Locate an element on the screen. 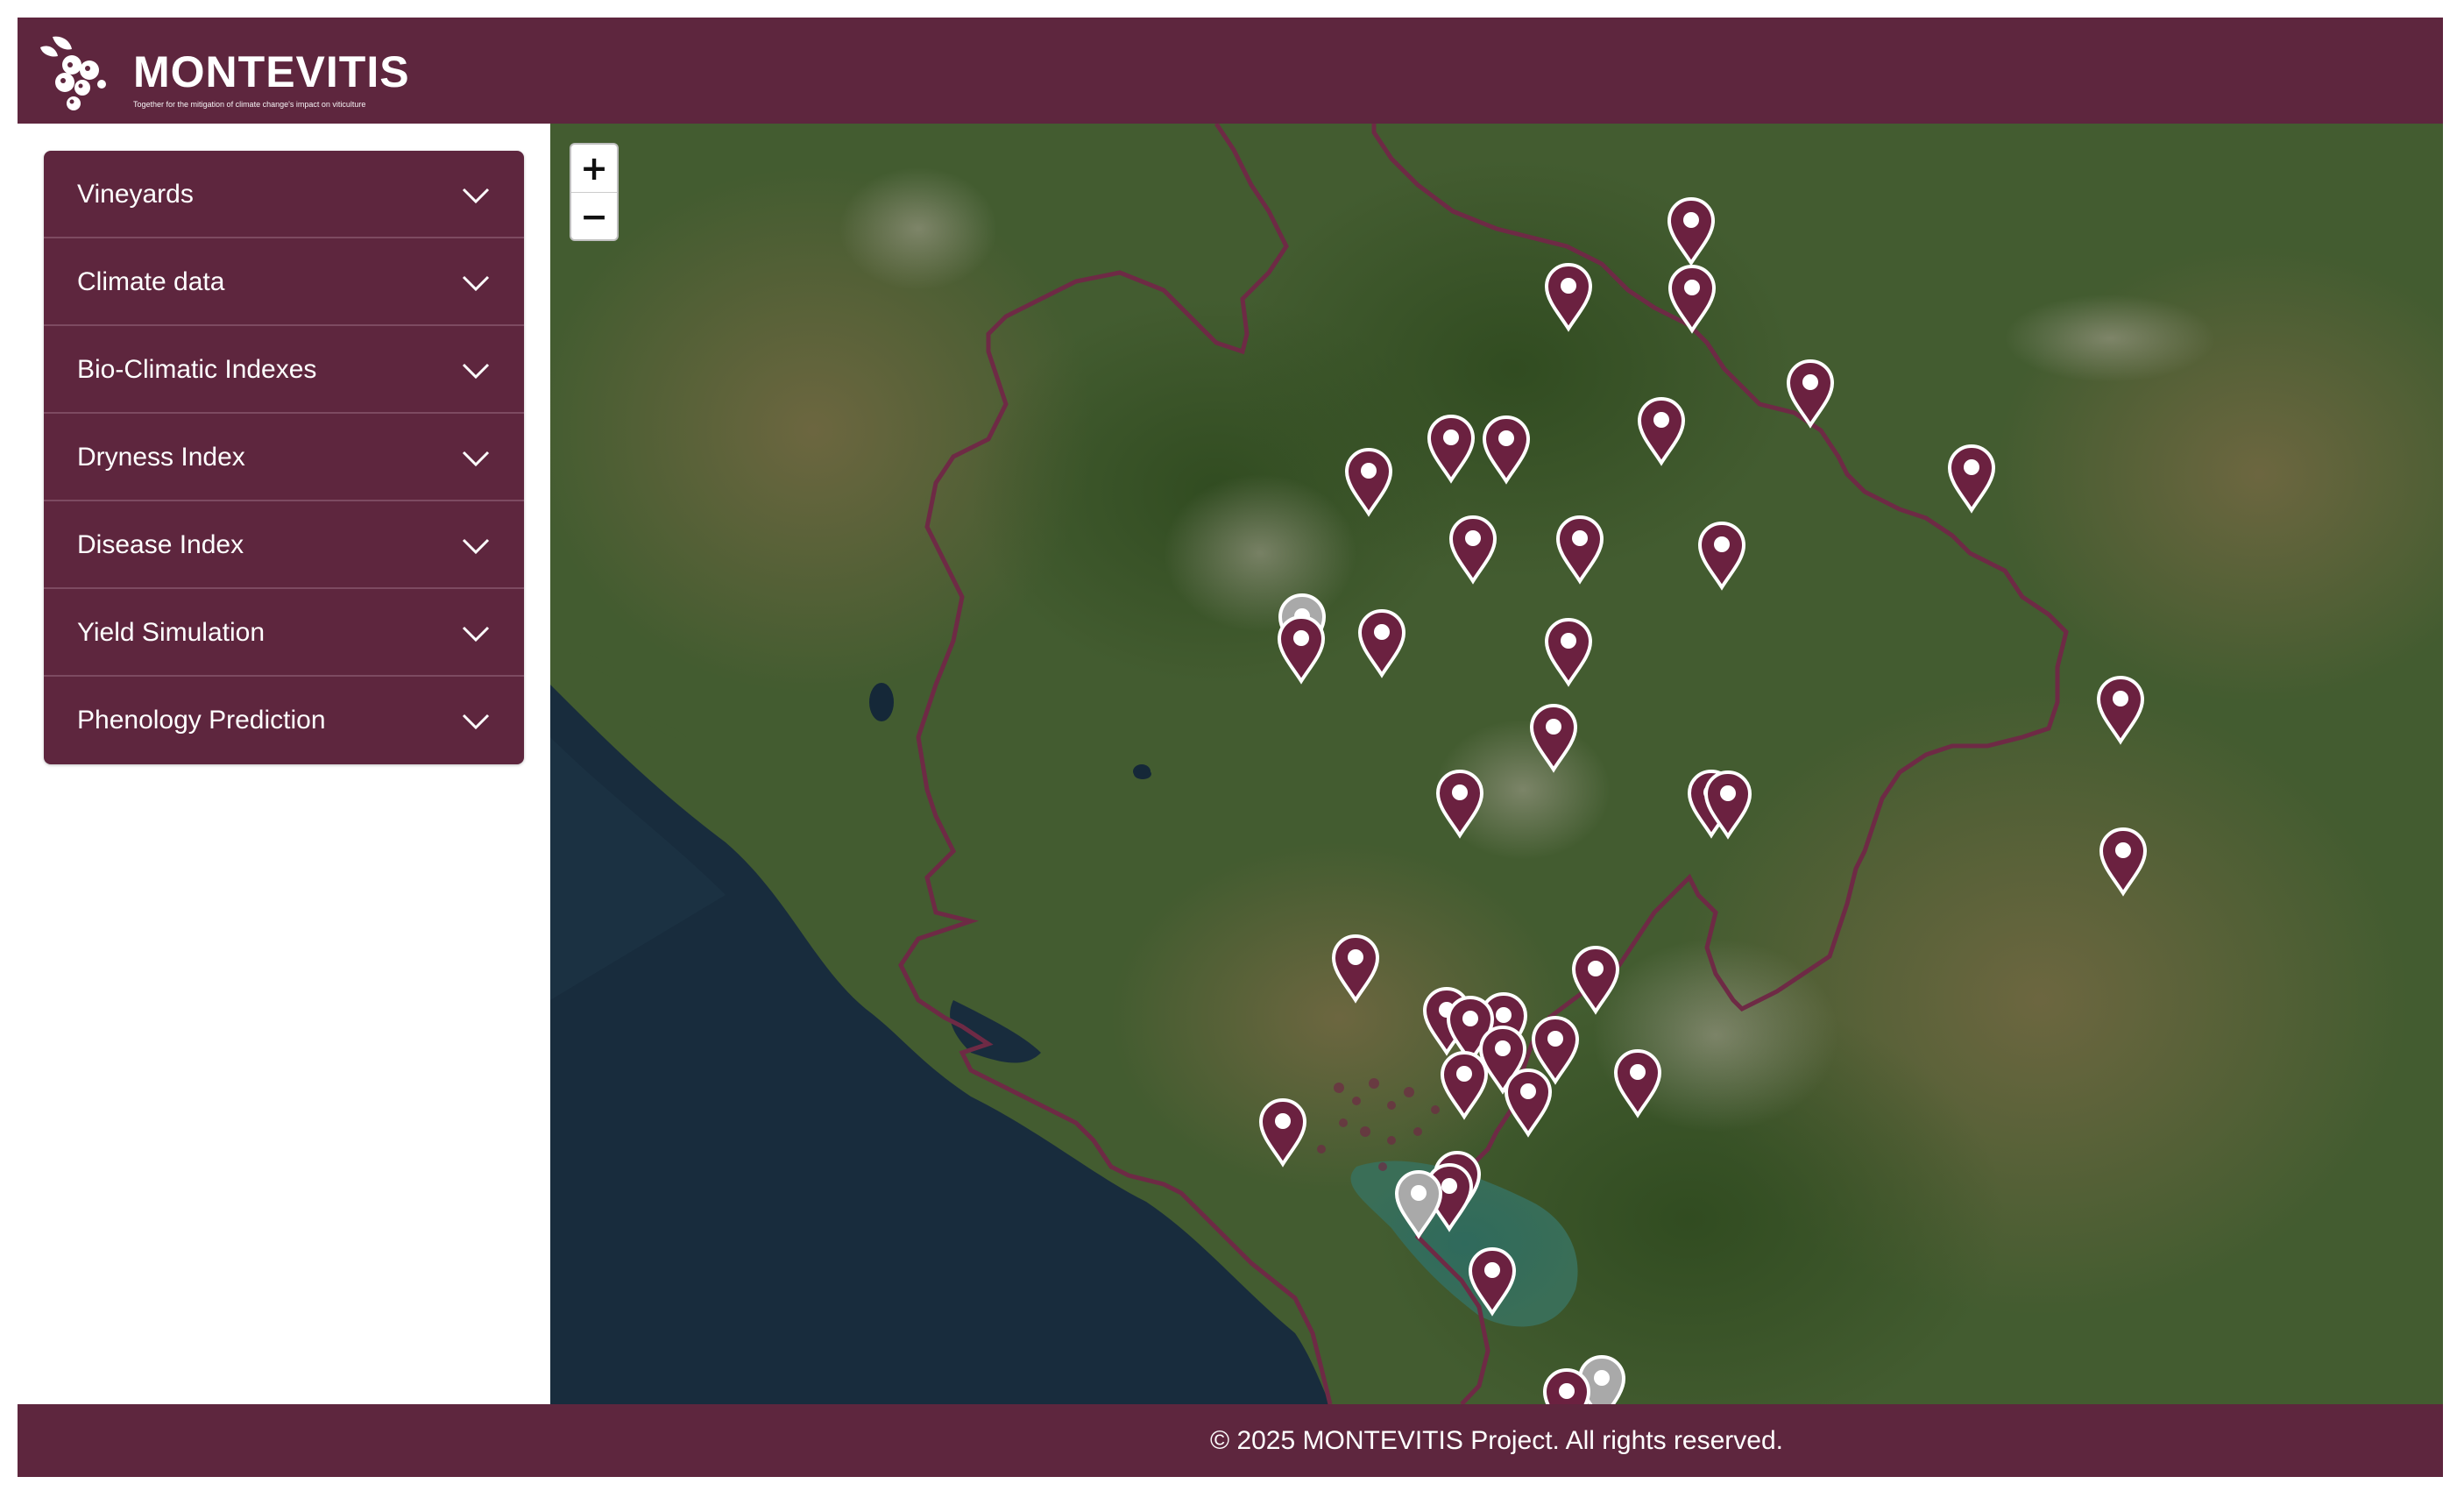 Image resolution: width=2464 pixels, height=1498 pixels. brand-name: MONTEVITIS is located at coordinates (271, 71).